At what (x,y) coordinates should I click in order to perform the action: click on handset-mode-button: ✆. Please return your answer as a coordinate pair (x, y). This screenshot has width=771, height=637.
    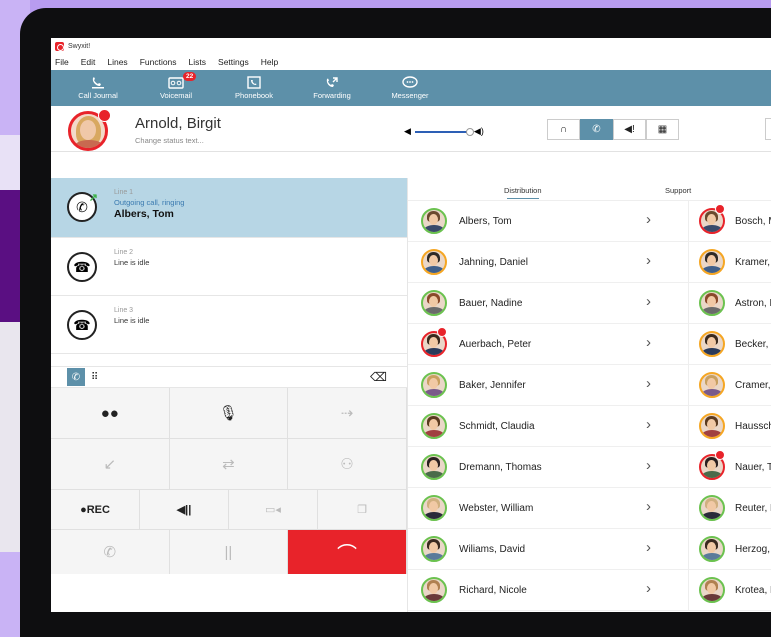
    Looking at the image, I should click on (596, 129).